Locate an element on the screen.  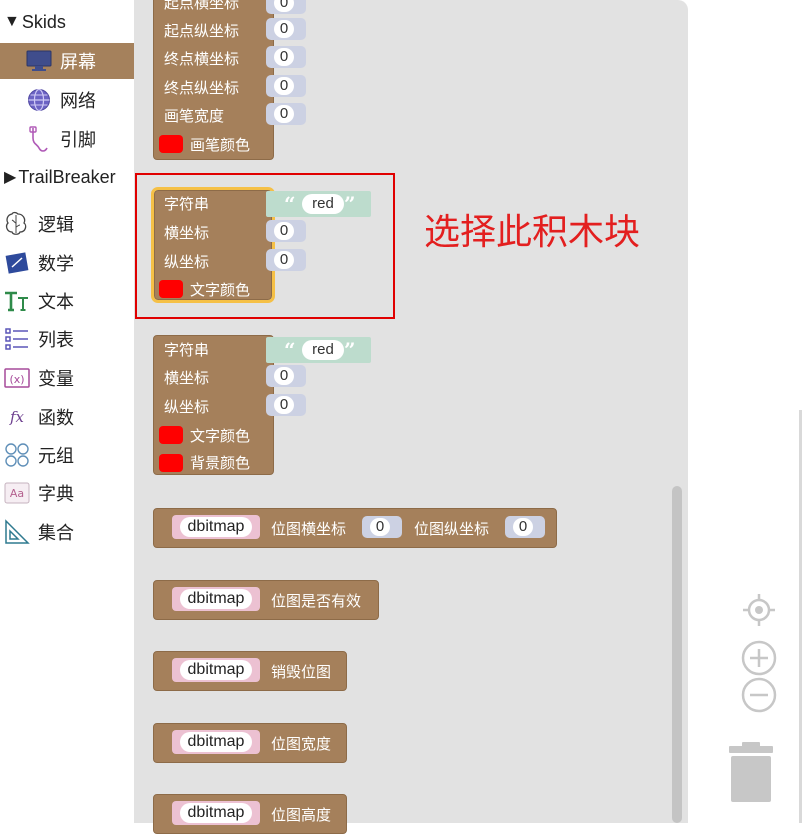
close-quote-icon: ” is located at coordinates (350, 350).